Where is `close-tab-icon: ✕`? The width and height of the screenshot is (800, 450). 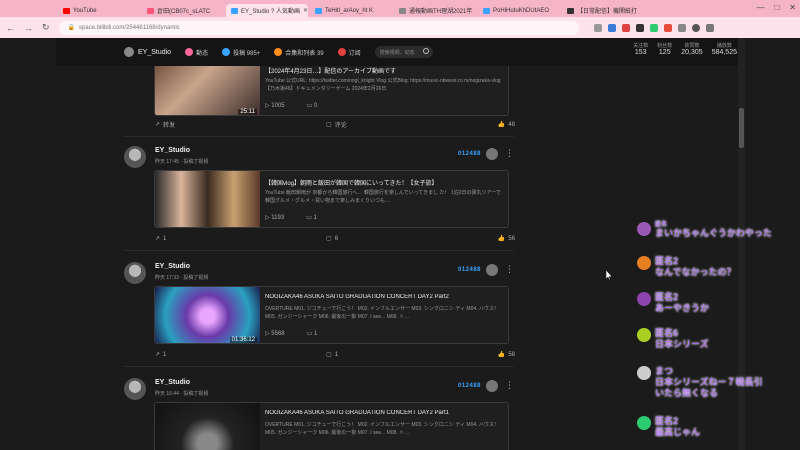 close-tab-icon: ✕ is located at coordinates (305, 10).